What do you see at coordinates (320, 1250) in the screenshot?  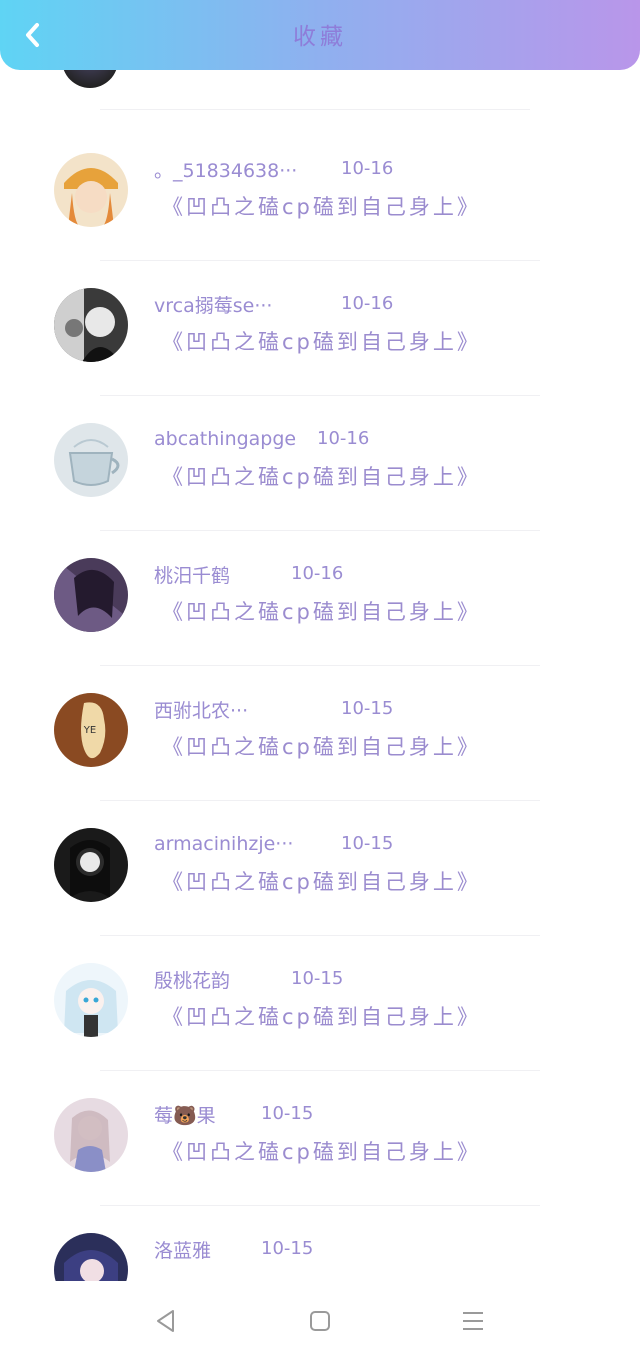 I see `list-item: 洛蓝雅 10-15` at bounding box center [320, 1250].